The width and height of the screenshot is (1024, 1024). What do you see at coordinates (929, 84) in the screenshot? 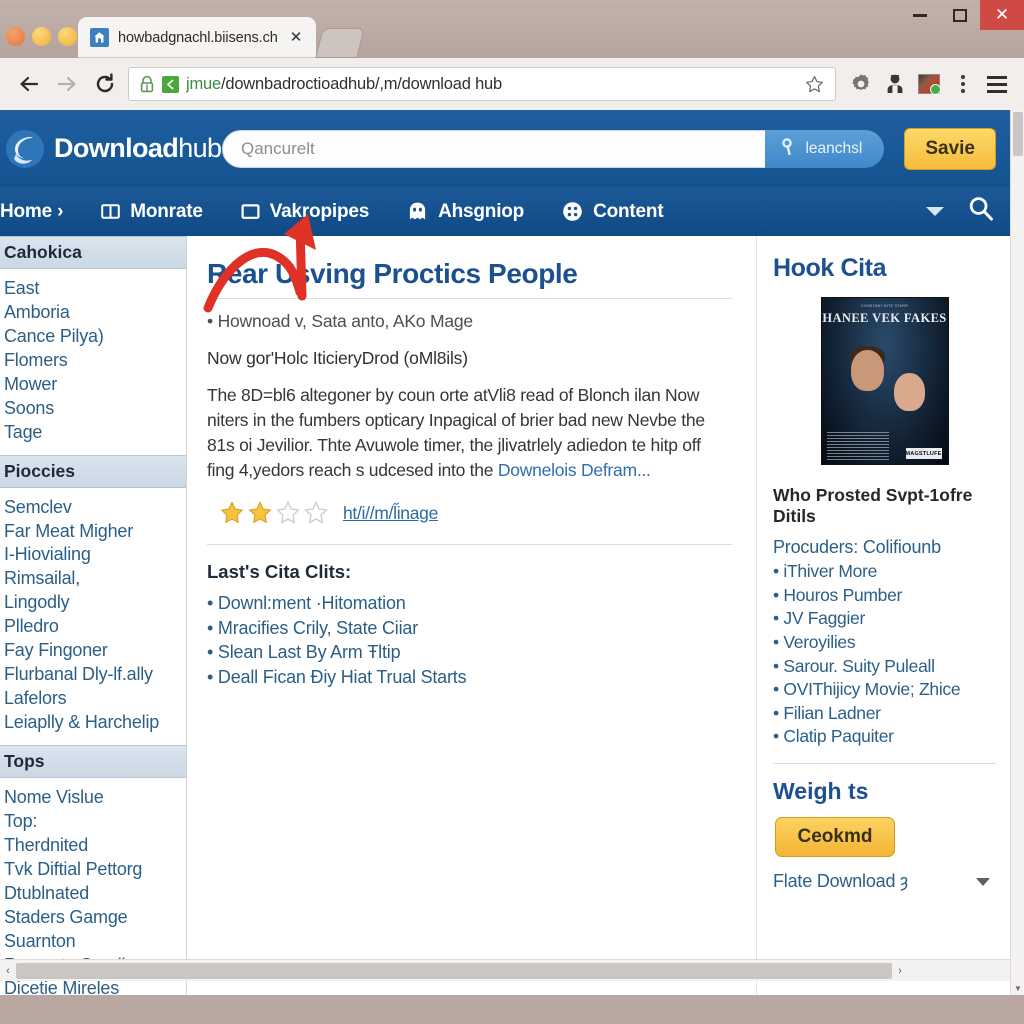
I see `account-avatar` at bounding box center [929, 84].